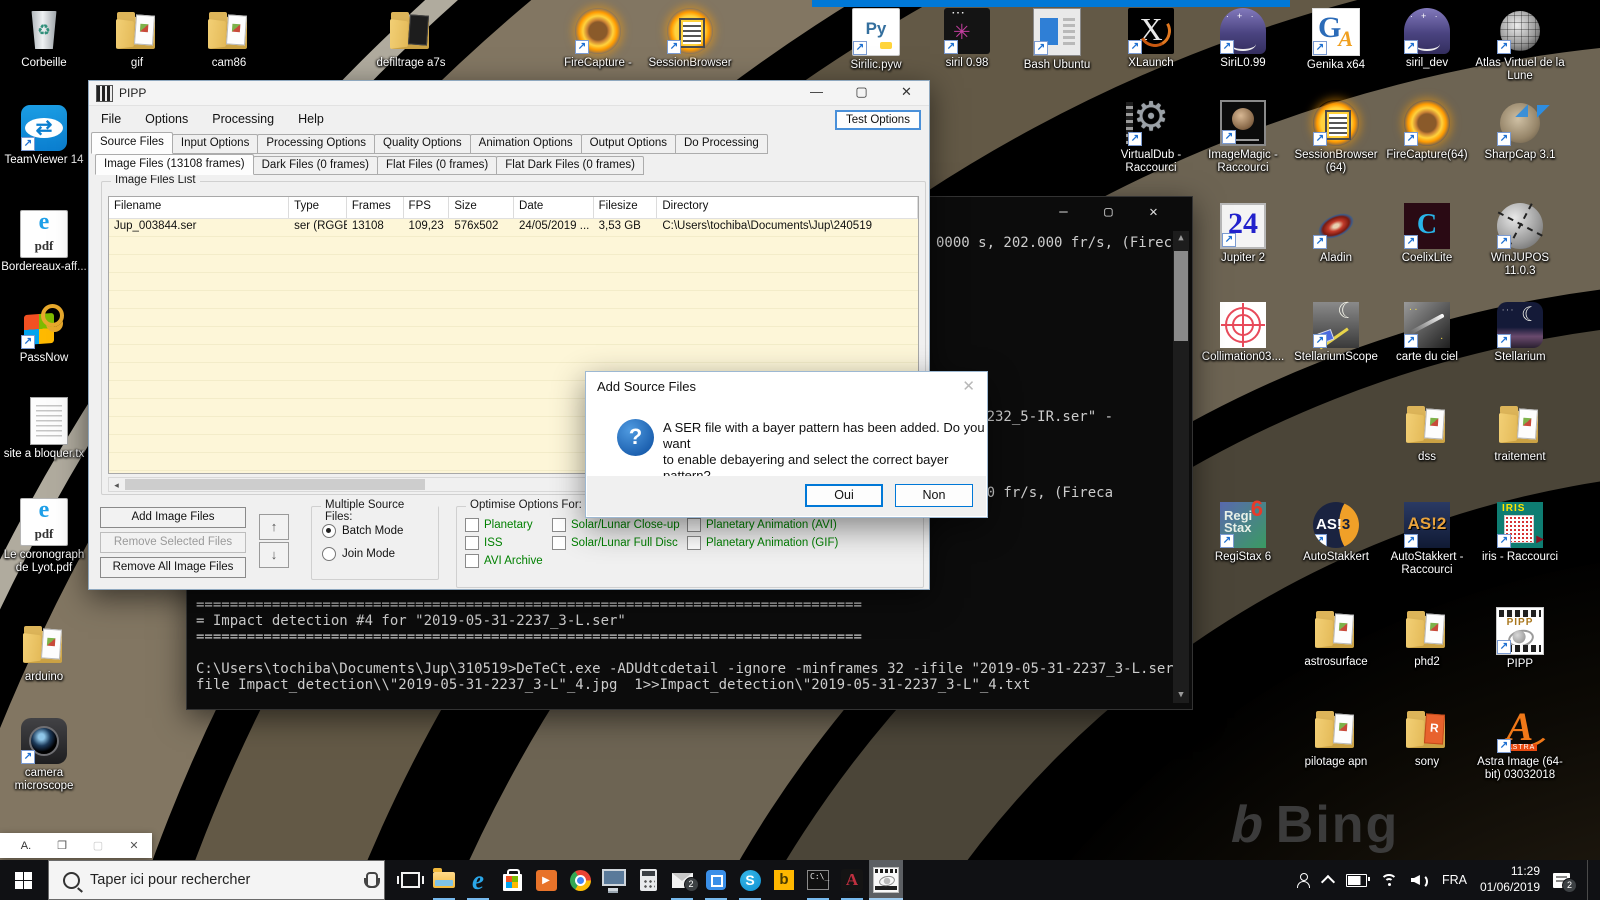 Image resolution: width=1600 pixels, height=900 pixels. Describe the element at coordinates (478, 880) in the screenshot. I see `taskbar-edge-icon: e` at that location.